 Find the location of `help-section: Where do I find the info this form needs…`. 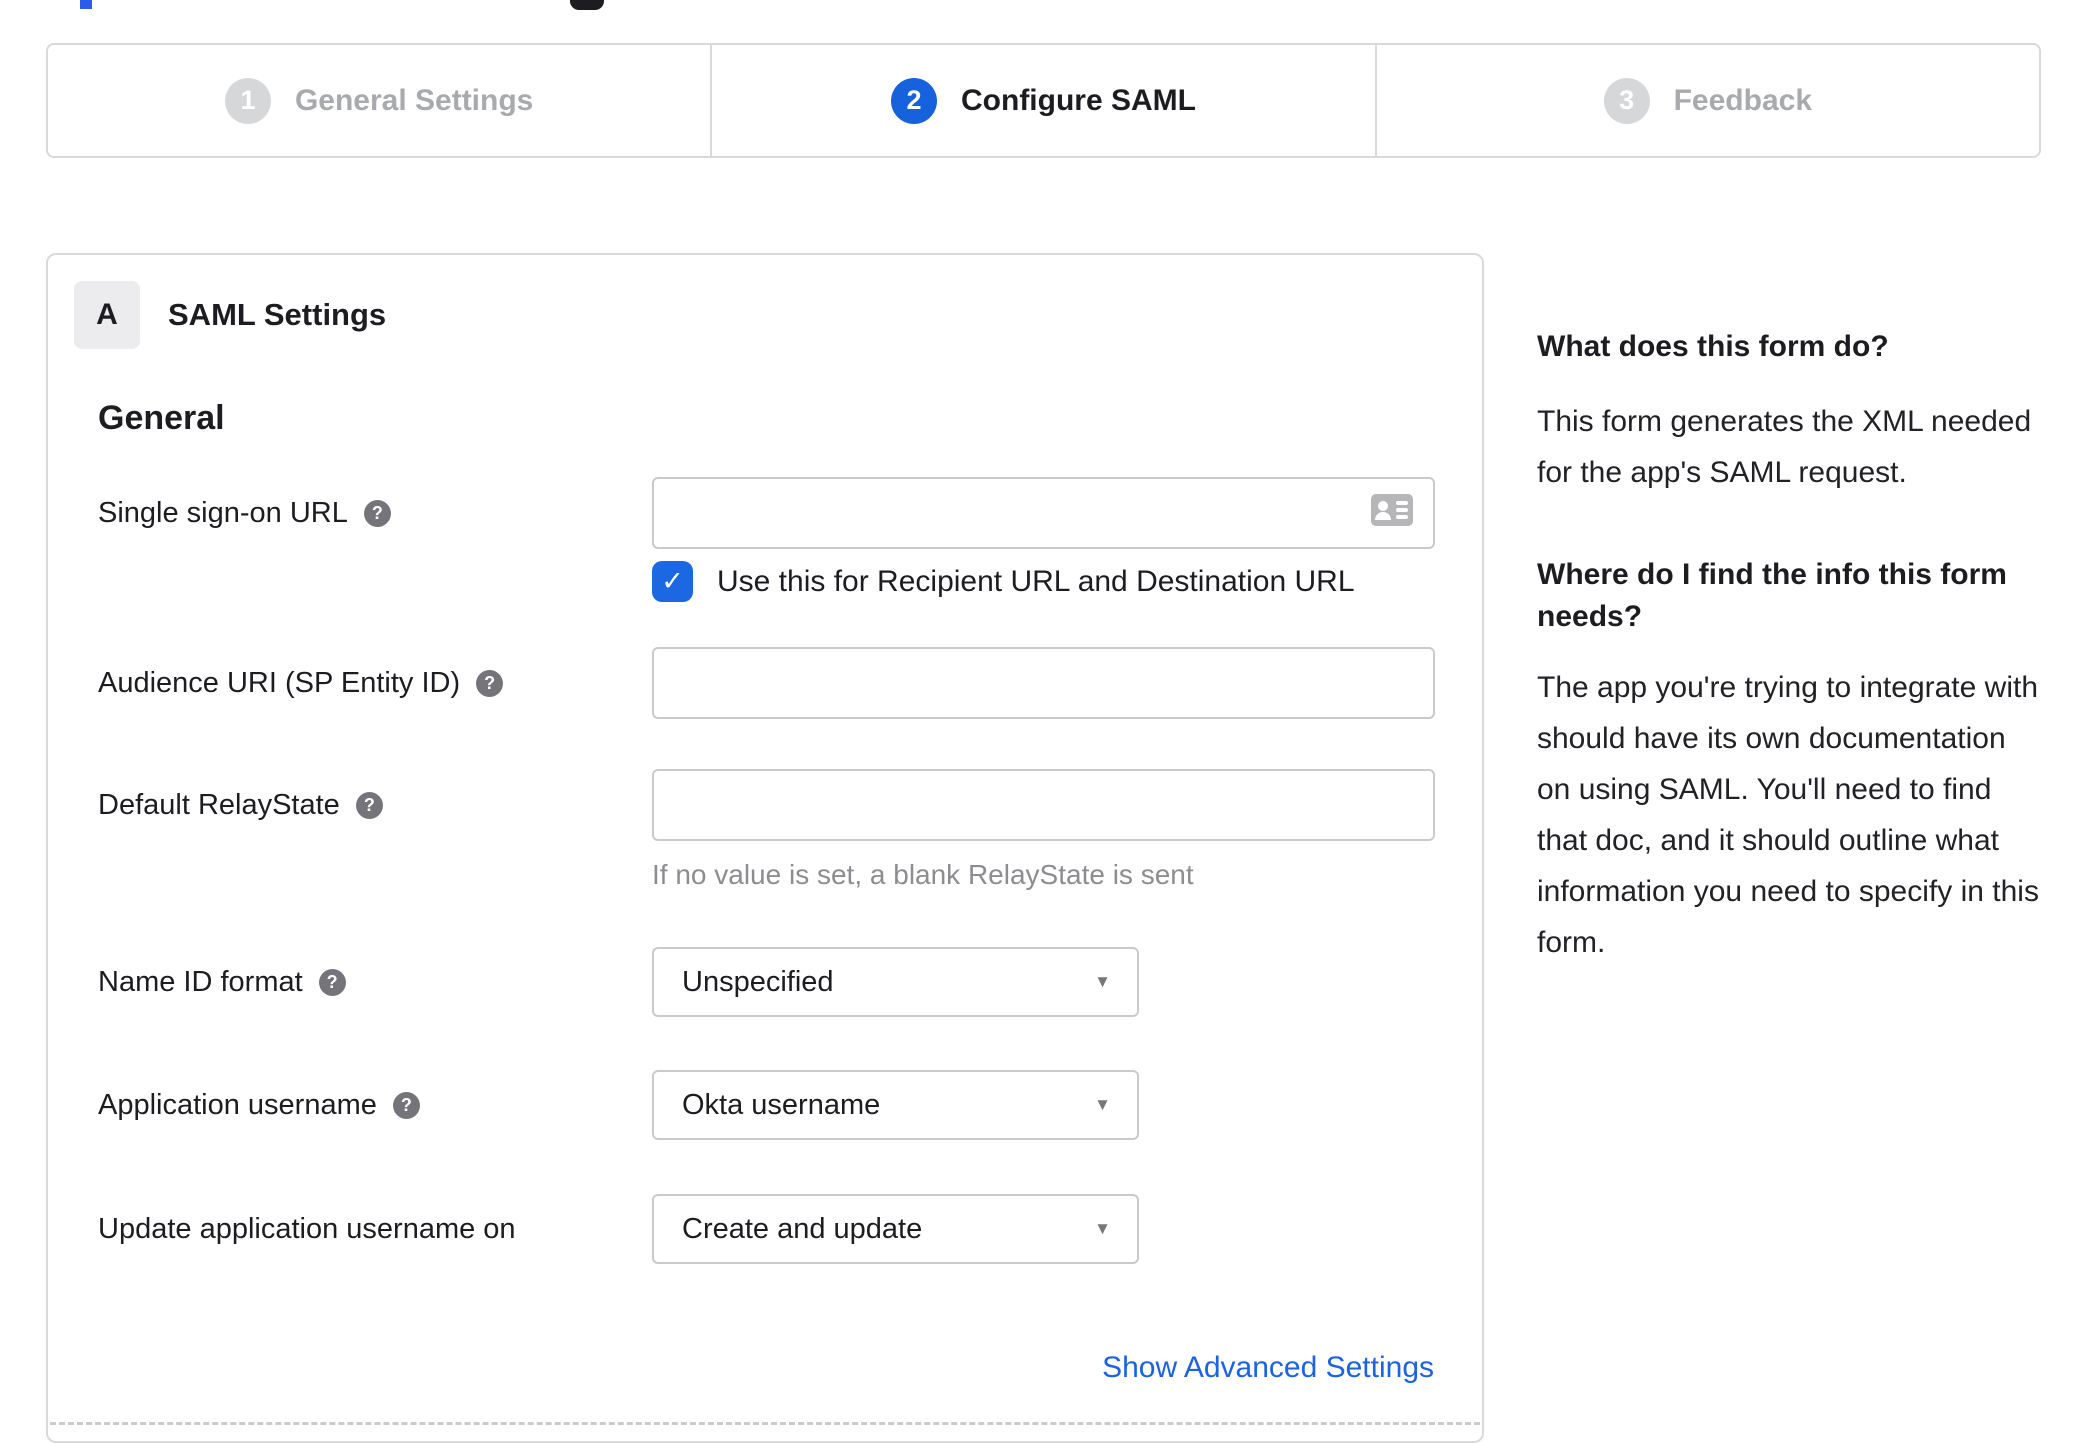

help-section: Where do I find the info this form needs… is located at coordinates (1790, 761).